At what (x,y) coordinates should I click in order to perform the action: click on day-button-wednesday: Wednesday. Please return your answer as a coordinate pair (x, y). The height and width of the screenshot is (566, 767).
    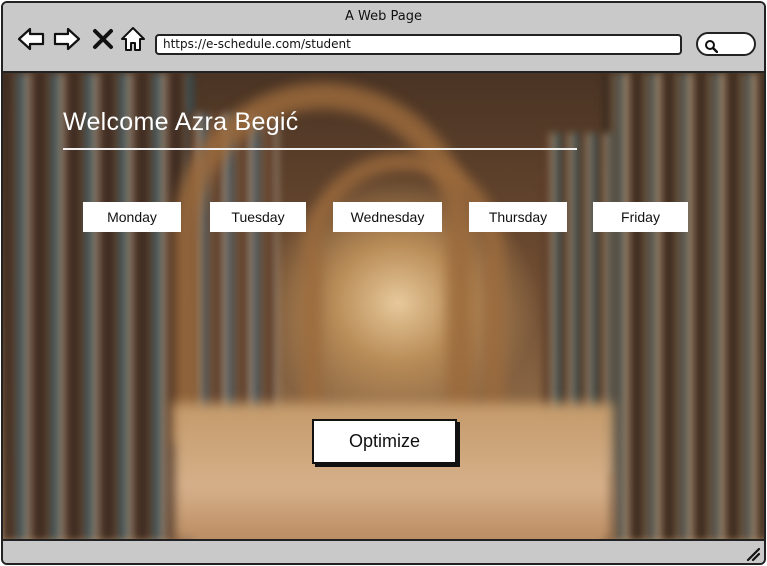
    Looking at the image, I should click on (387, 217).